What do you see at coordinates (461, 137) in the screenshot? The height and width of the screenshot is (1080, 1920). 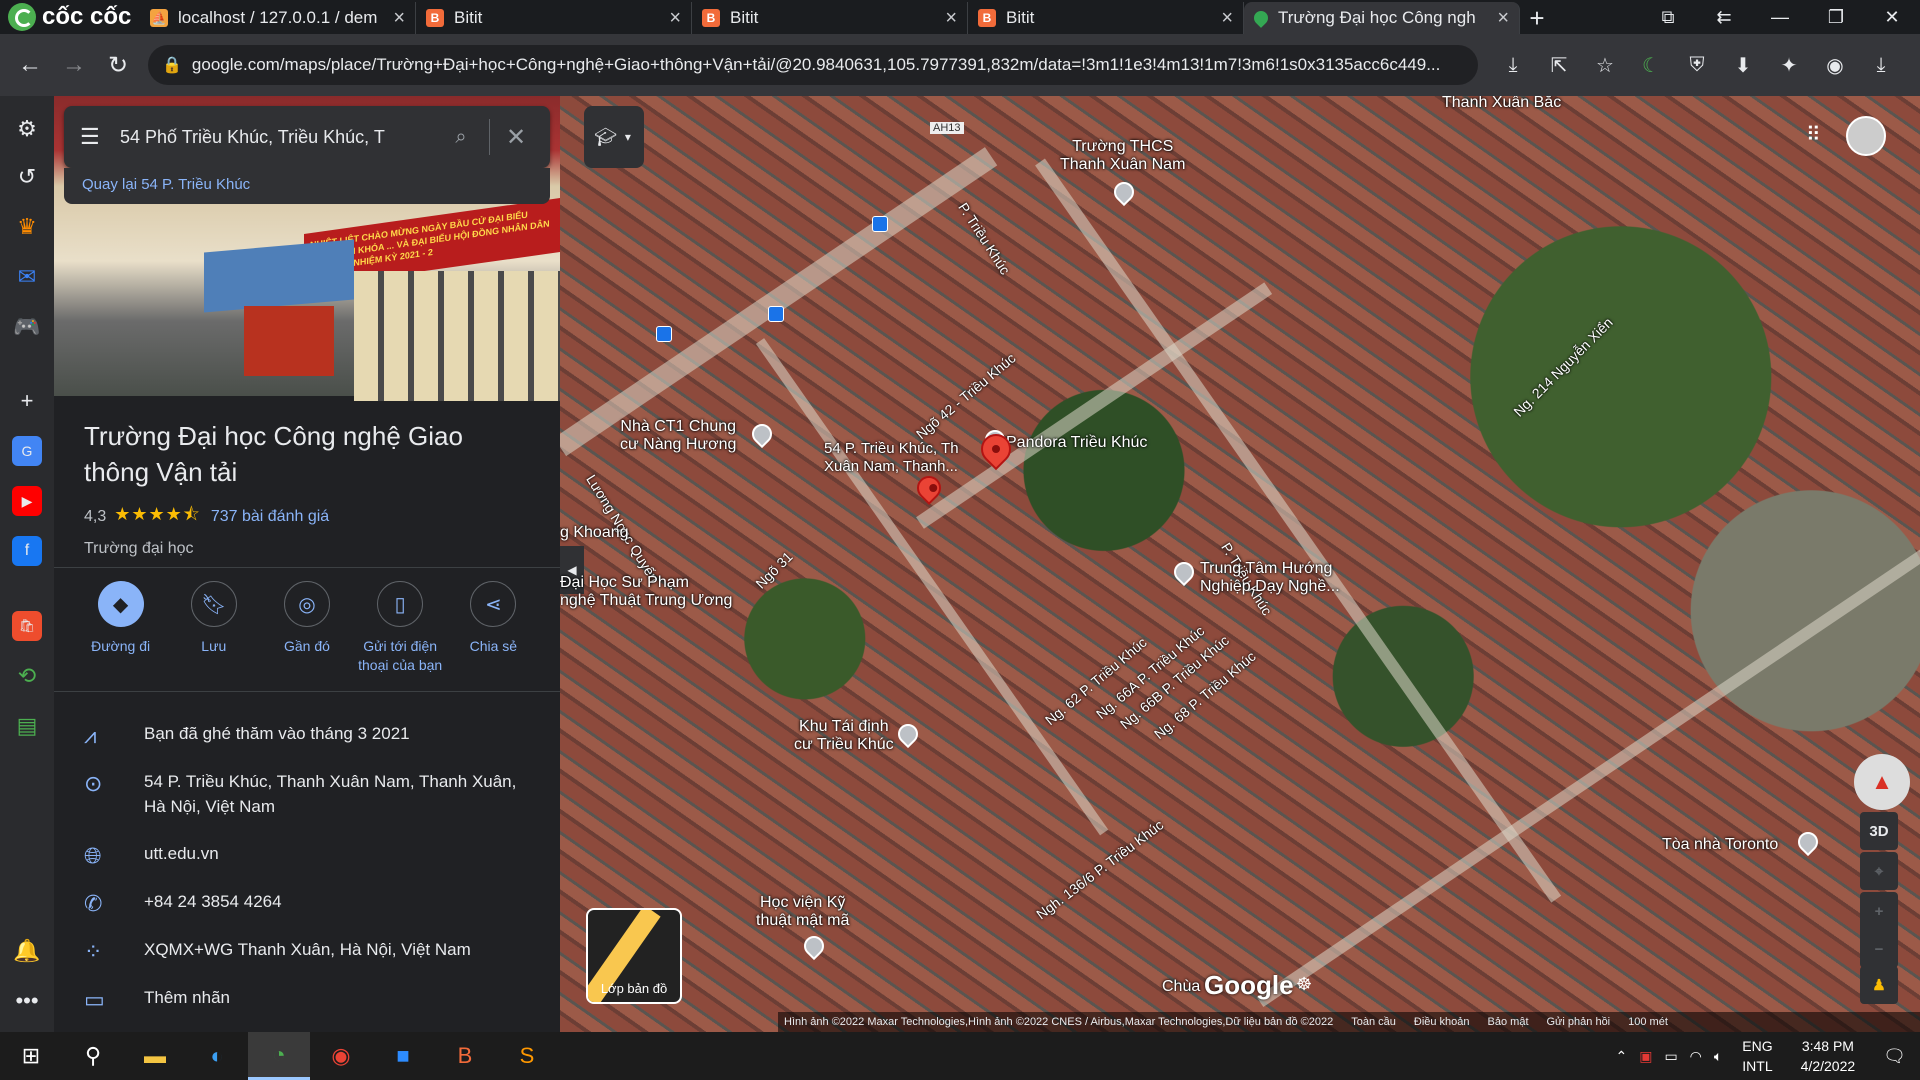 I see `search-icon: ⌕` at bounding box center [461, 137].